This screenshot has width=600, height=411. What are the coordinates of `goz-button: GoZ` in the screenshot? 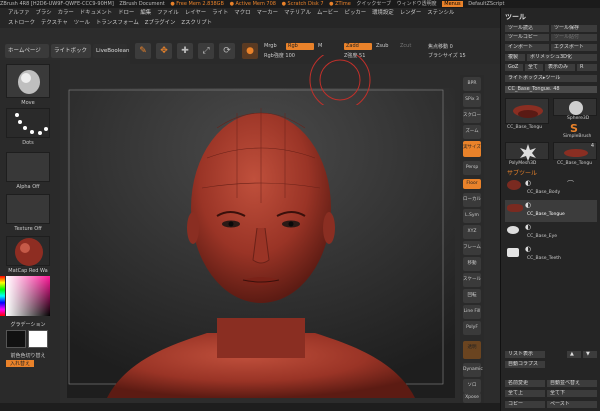 It's located at (514, 67).